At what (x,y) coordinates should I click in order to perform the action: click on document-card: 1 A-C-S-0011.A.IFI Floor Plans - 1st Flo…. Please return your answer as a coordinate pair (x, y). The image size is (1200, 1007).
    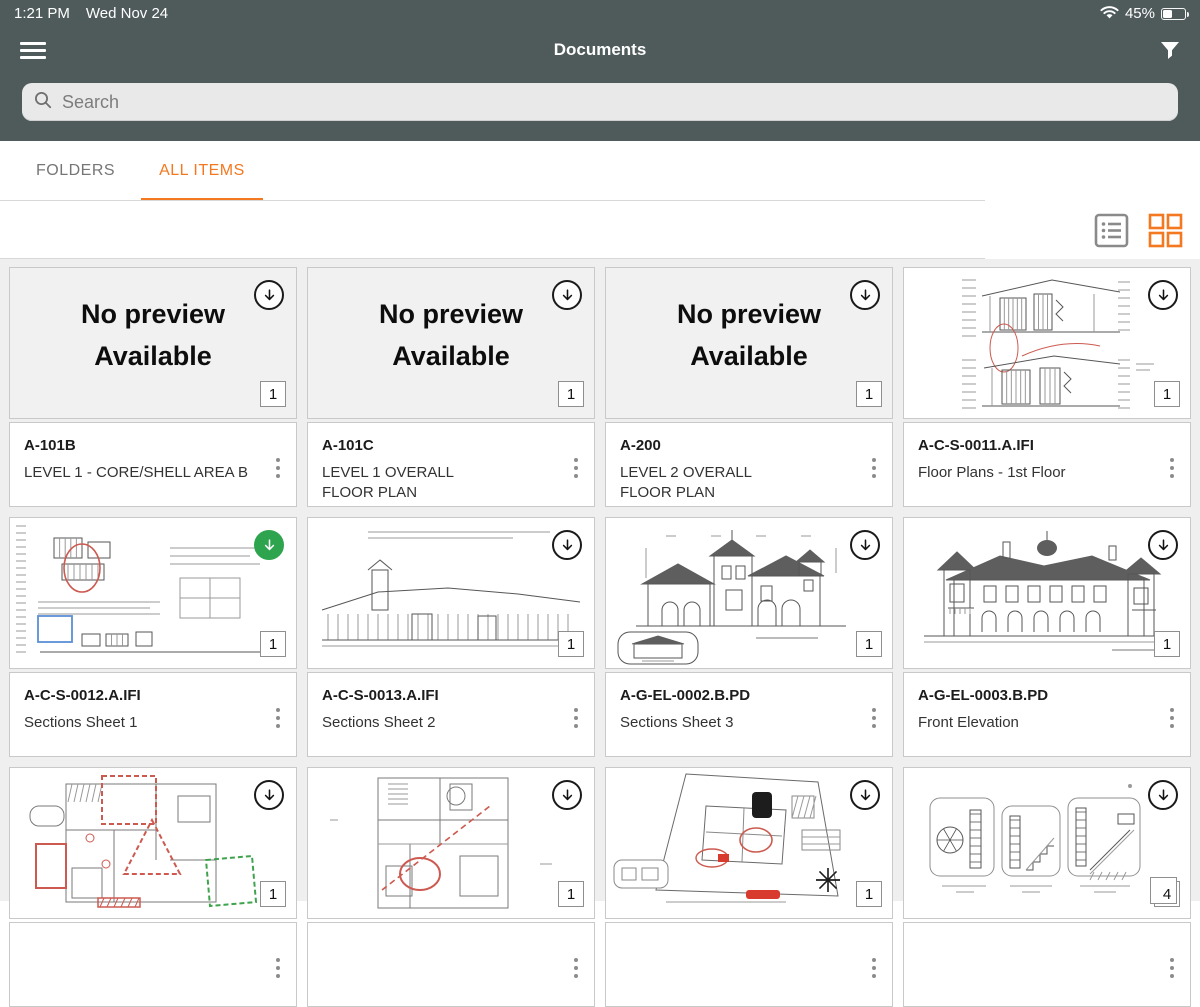
    Looking at the image, I should click on (1047, 387).